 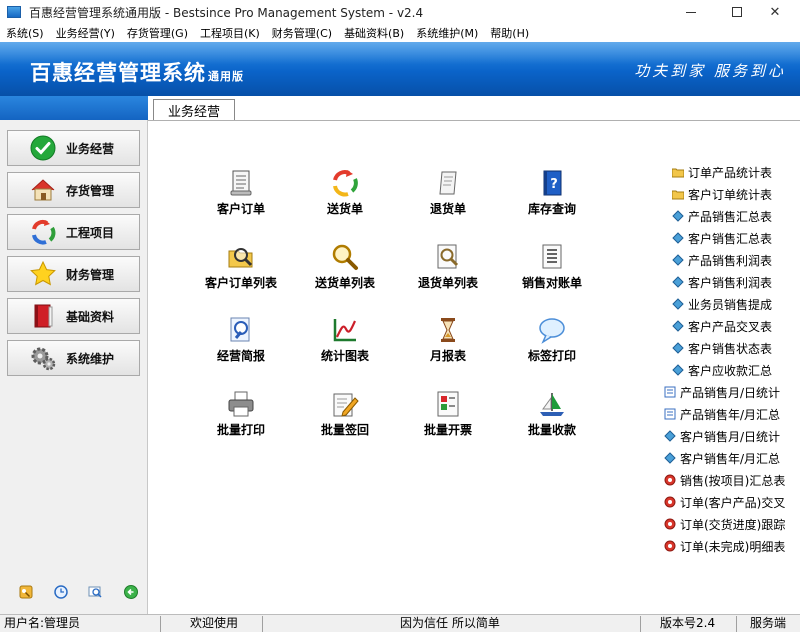 What do you see at coordinates (85, 33) in the screenshot?
I see `menu-business: 业务经营(Y)` at bounding box center [85, 33].